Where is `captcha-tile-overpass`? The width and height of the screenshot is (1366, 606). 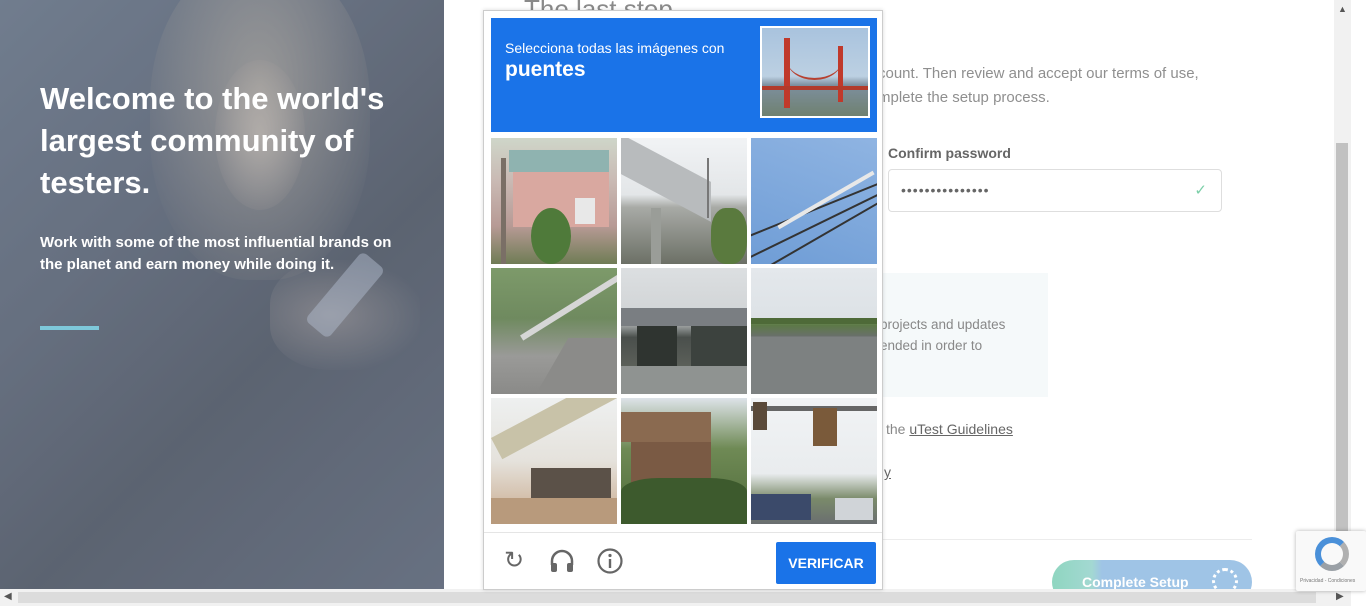 captcha-tile-overpass is located at coordinates (684, 331).